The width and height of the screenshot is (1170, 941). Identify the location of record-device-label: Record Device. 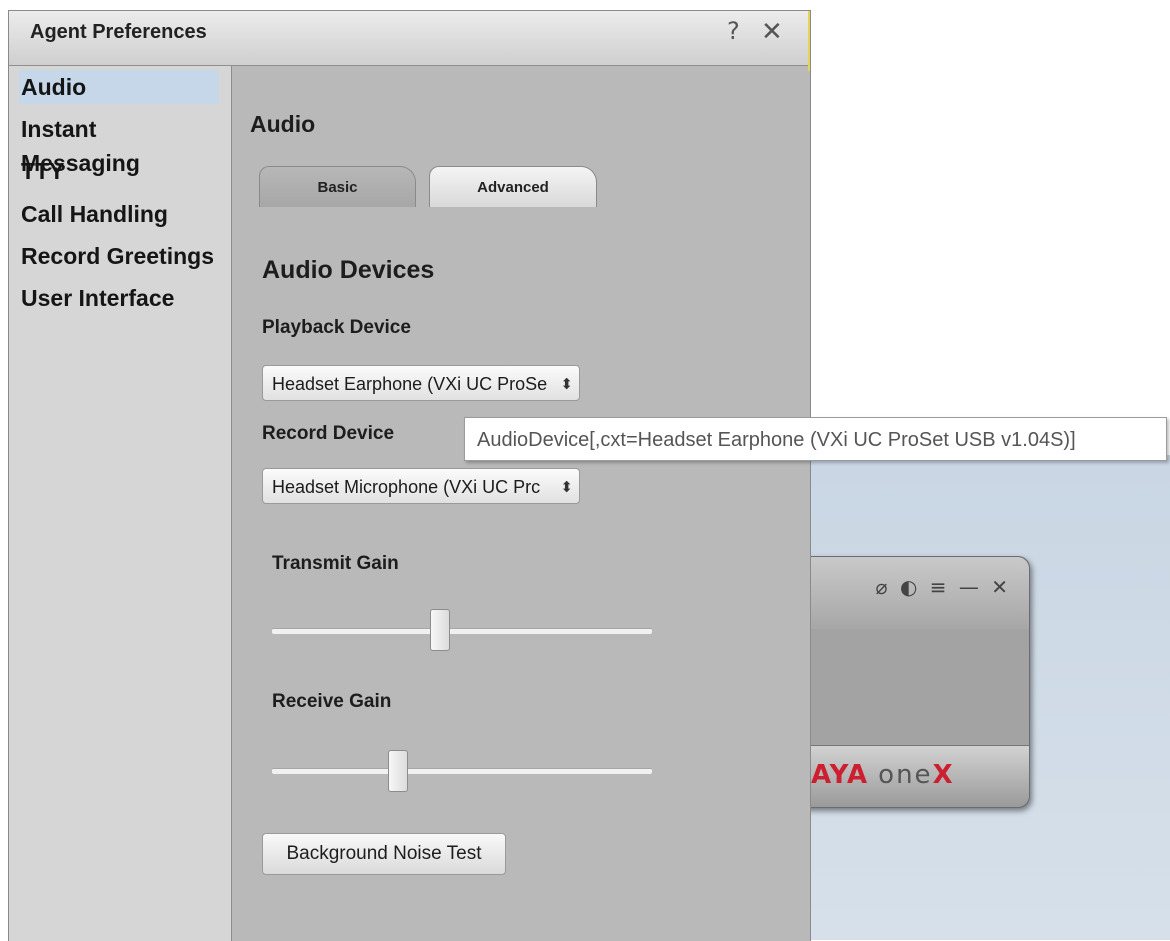
(328, 433).